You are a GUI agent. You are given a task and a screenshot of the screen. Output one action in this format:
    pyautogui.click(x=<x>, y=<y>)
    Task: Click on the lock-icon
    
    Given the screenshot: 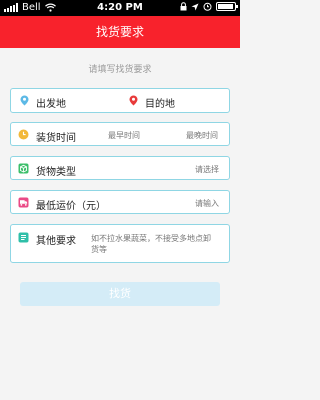 What is the action you would take?
    pyautogui.click(x=183, y=6)
    